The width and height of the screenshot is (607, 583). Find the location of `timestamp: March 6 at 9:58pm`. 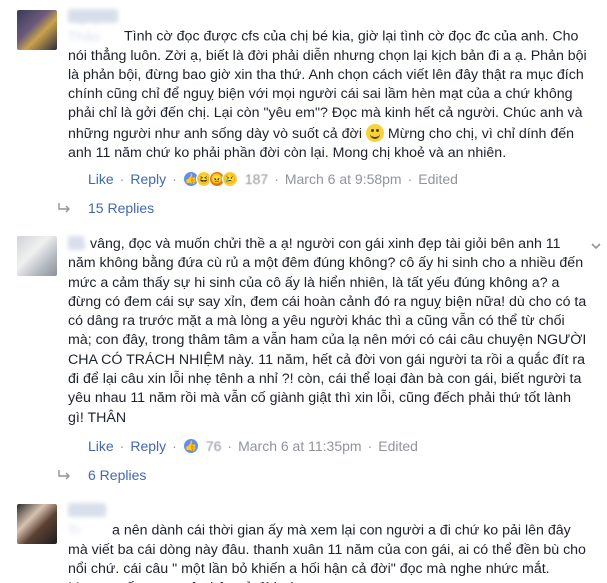

timestamp: March 6 at 9:58pm is located at coordinates (343, 179).